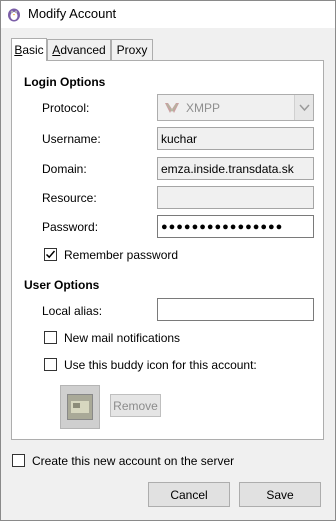  What do you see at coordinates (14, 14) in the screenshot?
I see `pidgin-app-icon` at bounding box center [14, 14].